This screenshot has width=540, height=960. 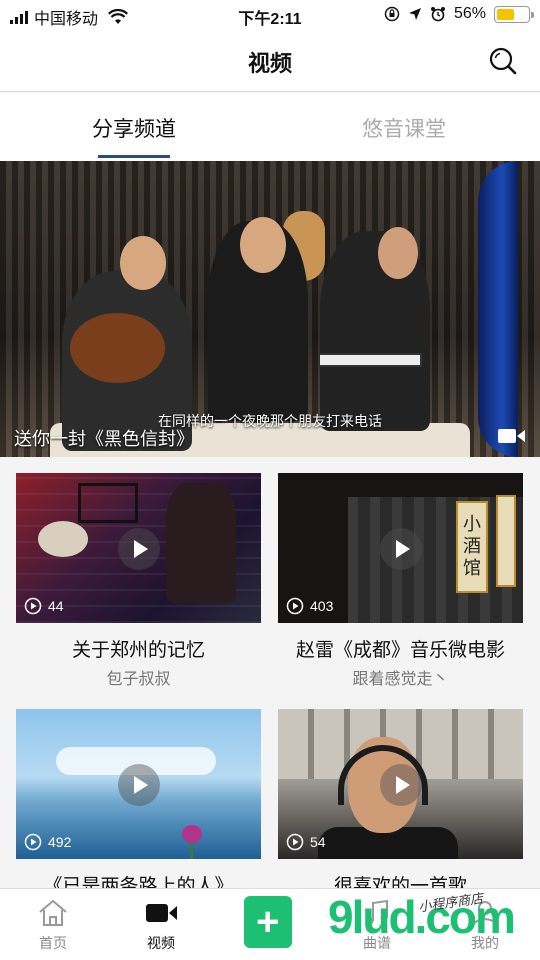 I want to click on tabbar-item-mine: 我的, so click(x=485, y=925).